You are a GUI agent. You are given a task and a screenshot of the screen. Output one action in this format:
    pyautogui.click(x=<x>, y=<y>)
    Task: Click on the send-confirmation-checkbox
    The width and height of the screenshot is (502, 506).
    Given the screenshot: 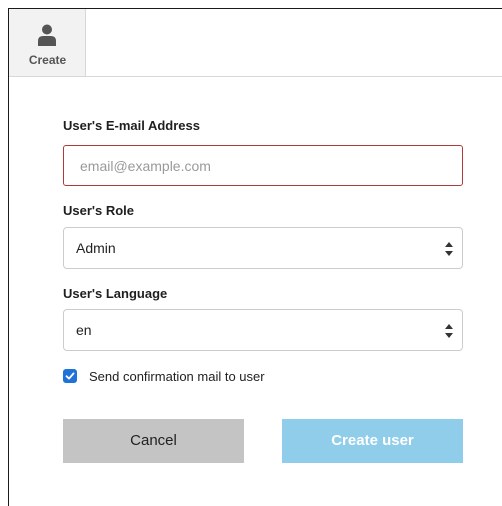 What is the action you would take?
    pyautogui.click(x=70, y=376)
    